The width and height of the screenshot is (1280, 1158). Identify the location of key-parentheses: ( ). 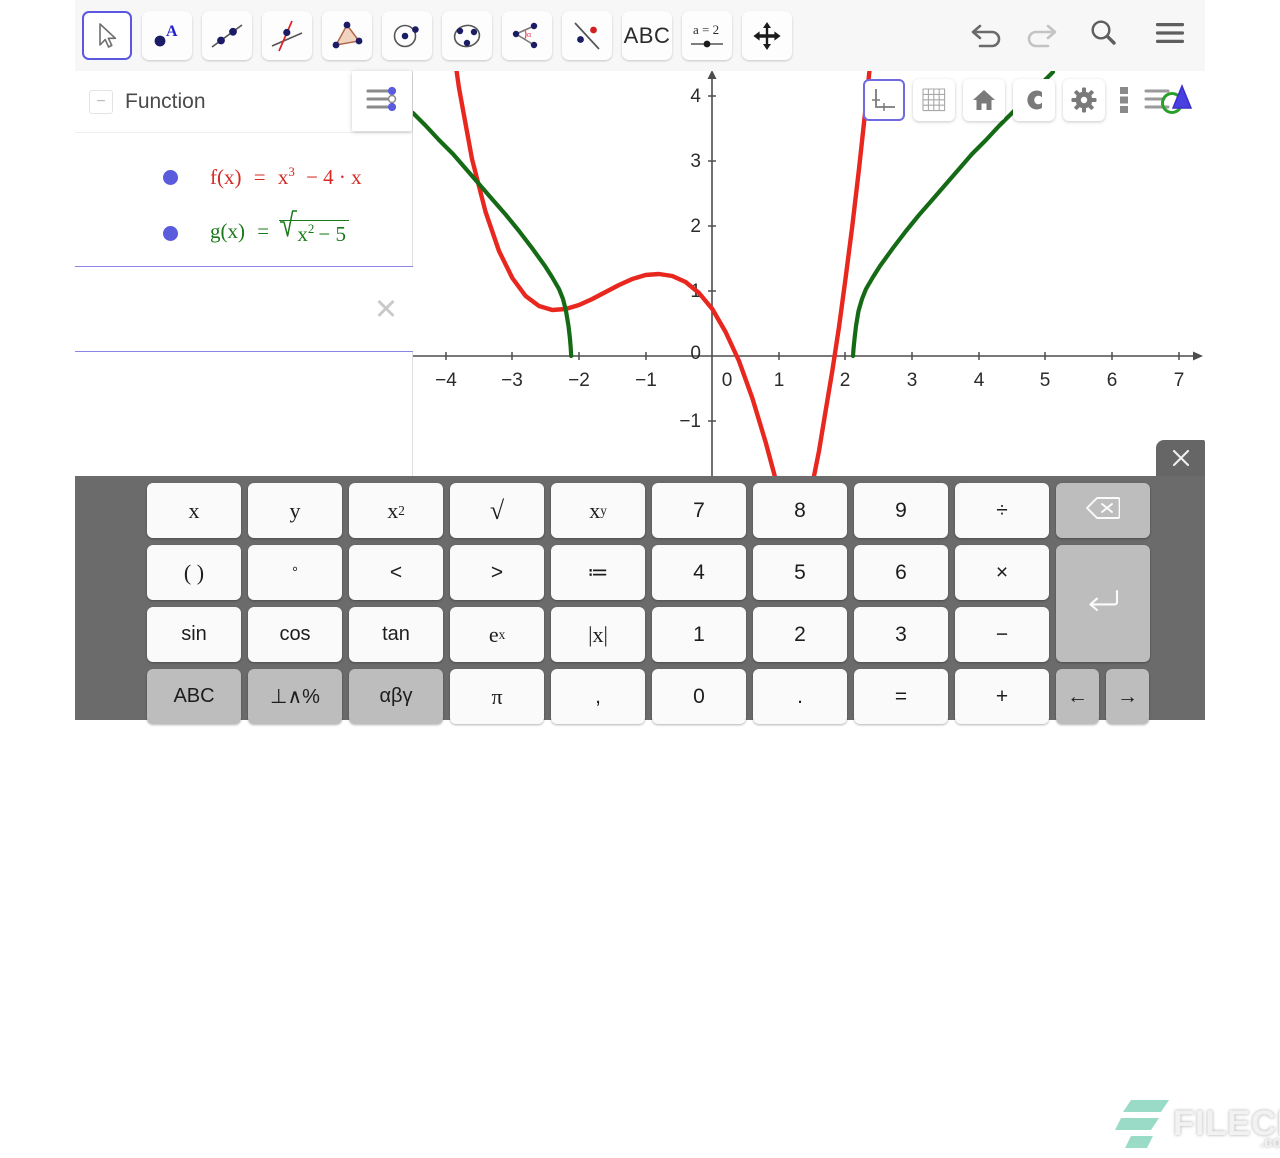
(194, 572).